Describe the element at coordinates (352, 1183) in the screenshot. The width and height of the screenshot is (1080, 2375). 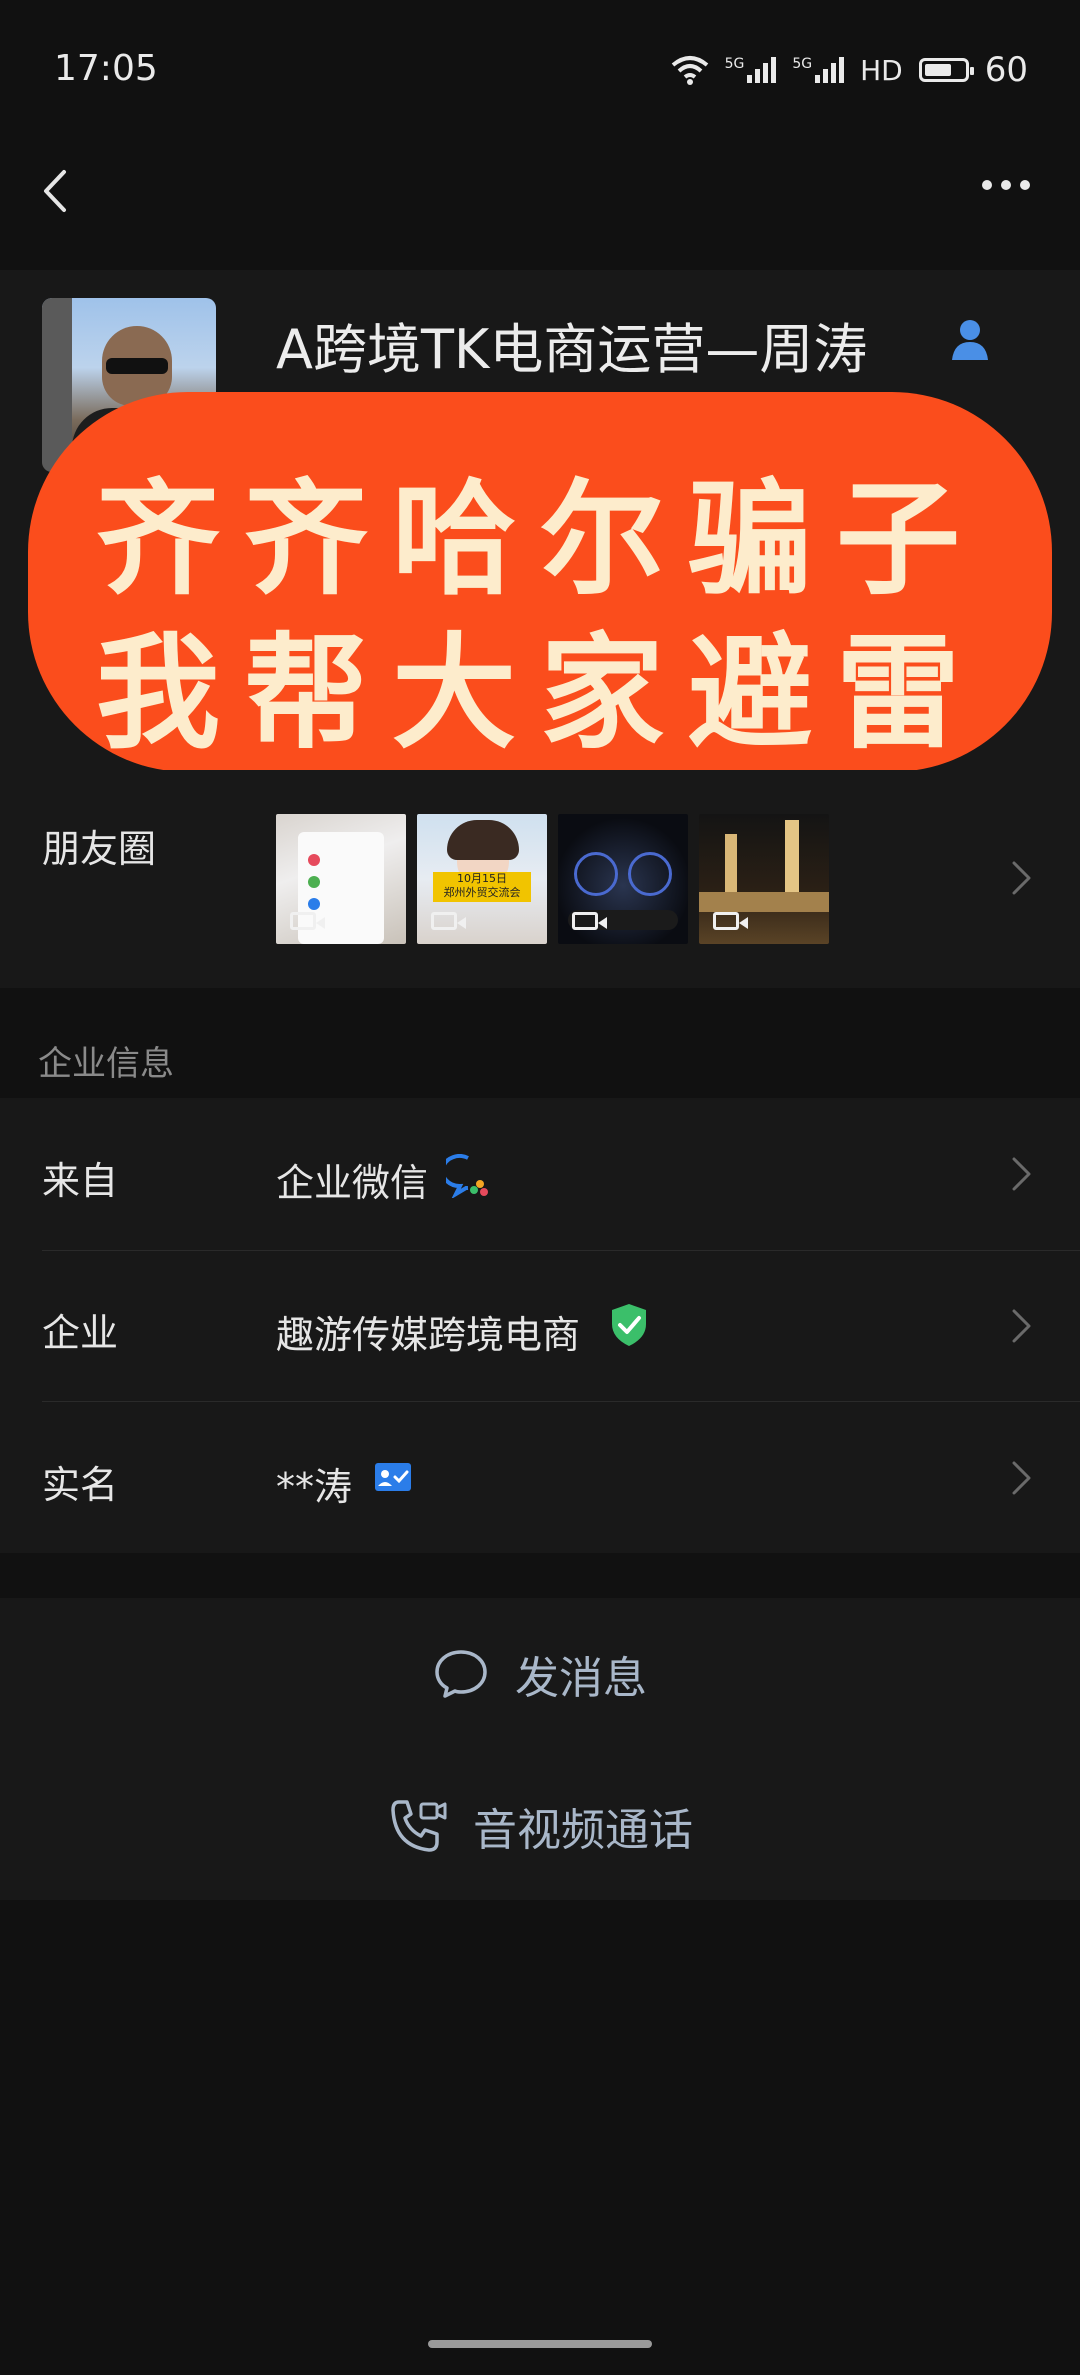
I see `source-value: 企业微信` at that location.